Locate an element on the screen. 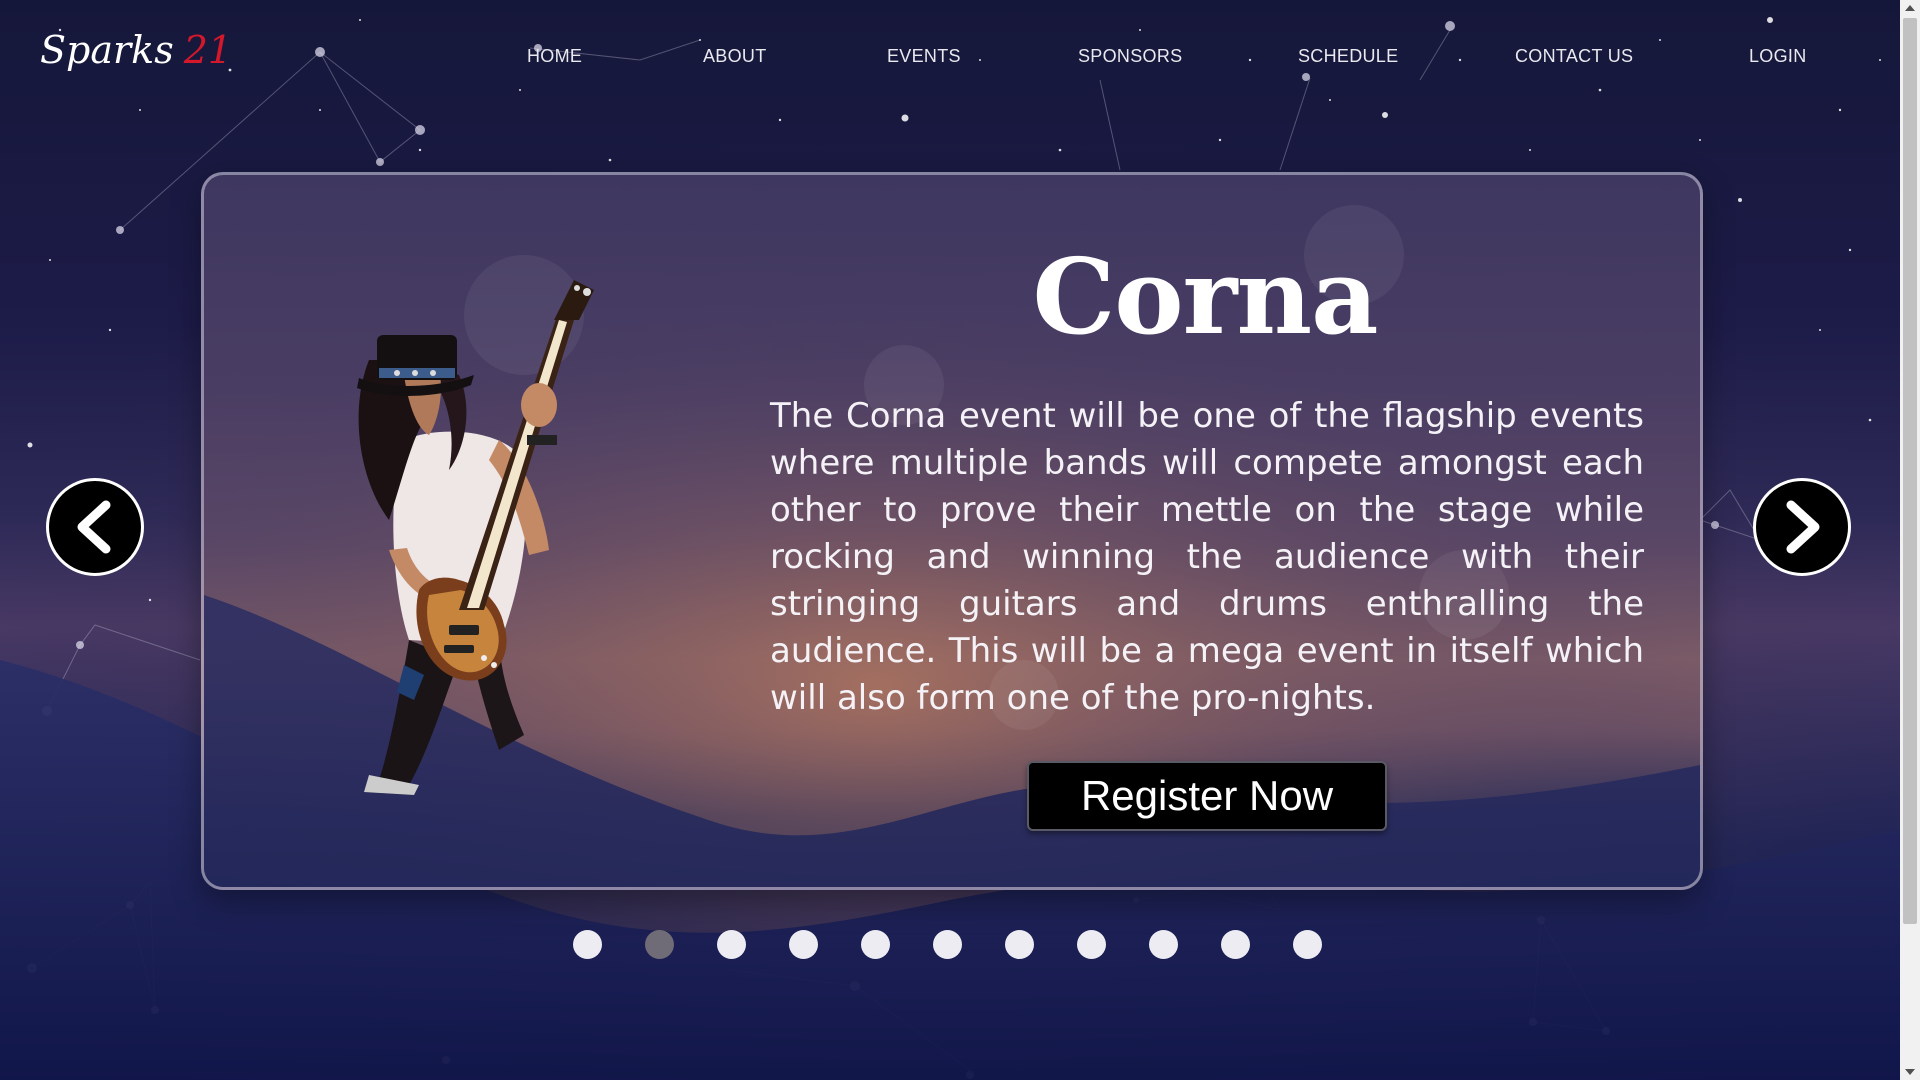 The width and height of the screenshot is (1920, 1080). nav-contact-us: CONTACT US is located at coordinates (1574, 56).